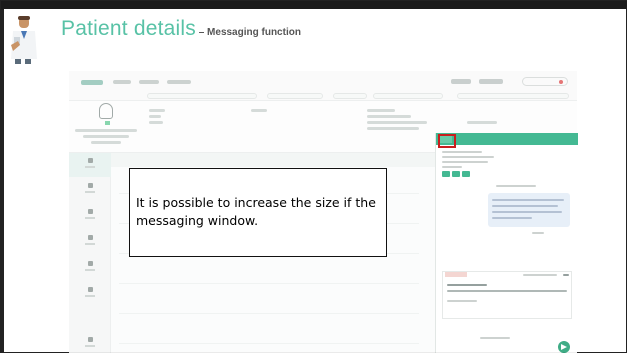  I want to click on content-header-bar, so click(273, 160).